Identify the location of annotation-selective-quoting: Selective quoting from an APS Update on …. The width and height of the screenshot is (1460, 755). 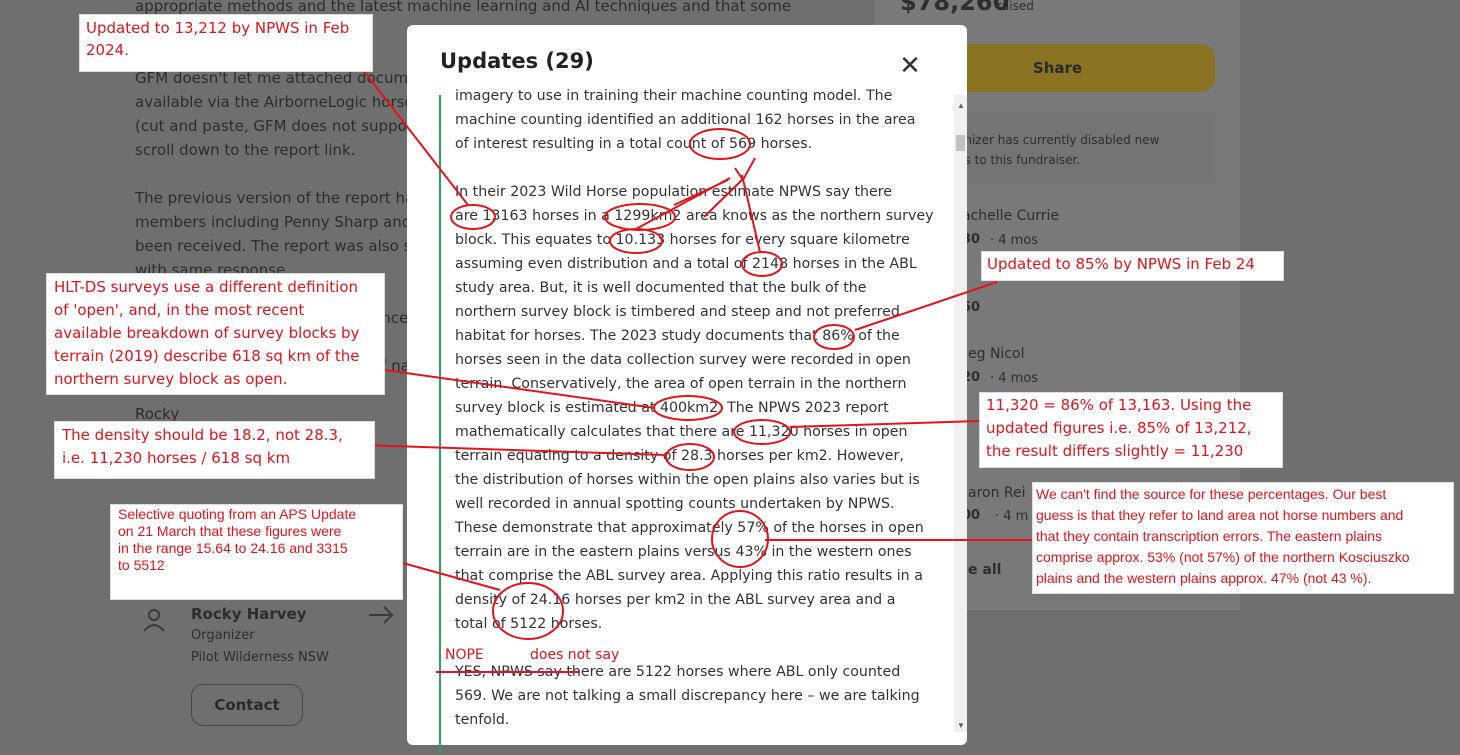
(256, 552).